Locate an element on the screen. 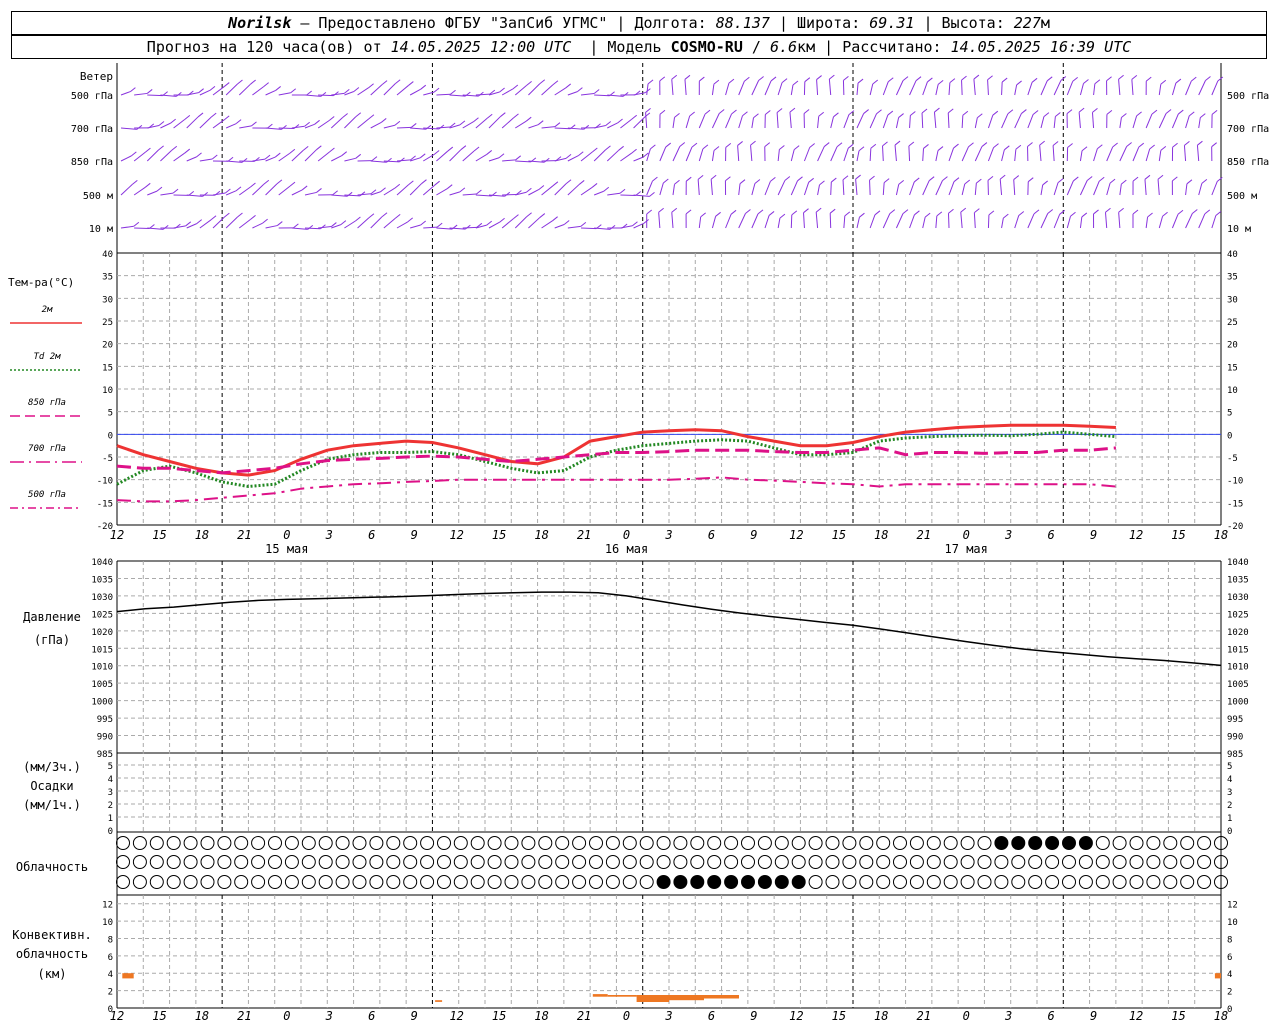 Image resolution: width=1280 pixels, height=1024 pixels. time-tick-top: 3 is located at coordinates (1008, 535).